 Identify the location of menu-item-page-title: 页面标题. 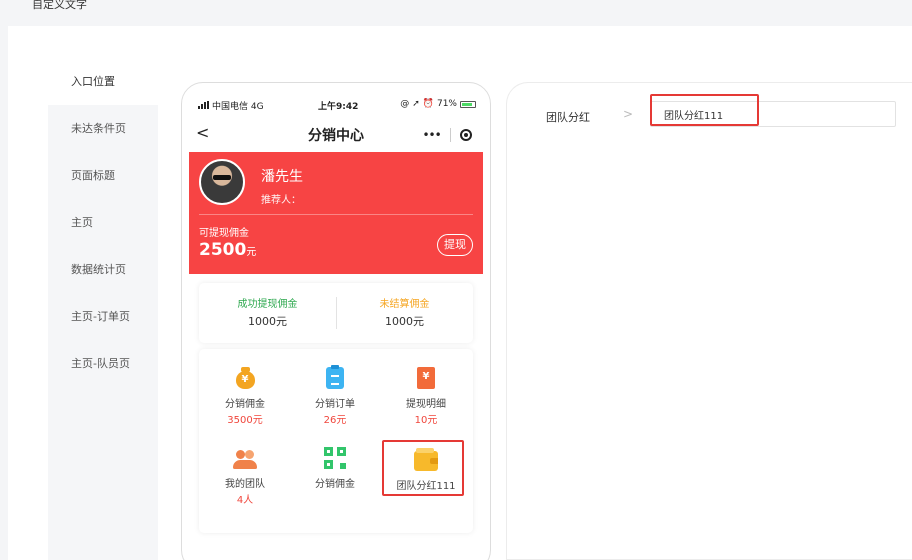
(103, 175).